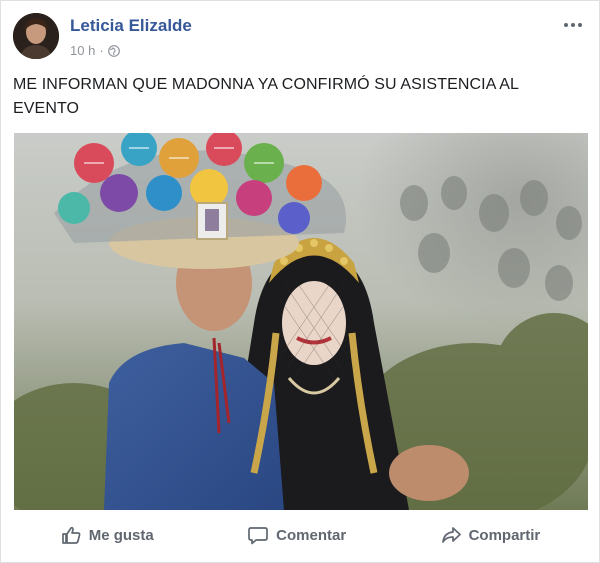 This screenshot has height=563, width=600. I want to click on post-meta: 10 h ·, so click(95, 50).